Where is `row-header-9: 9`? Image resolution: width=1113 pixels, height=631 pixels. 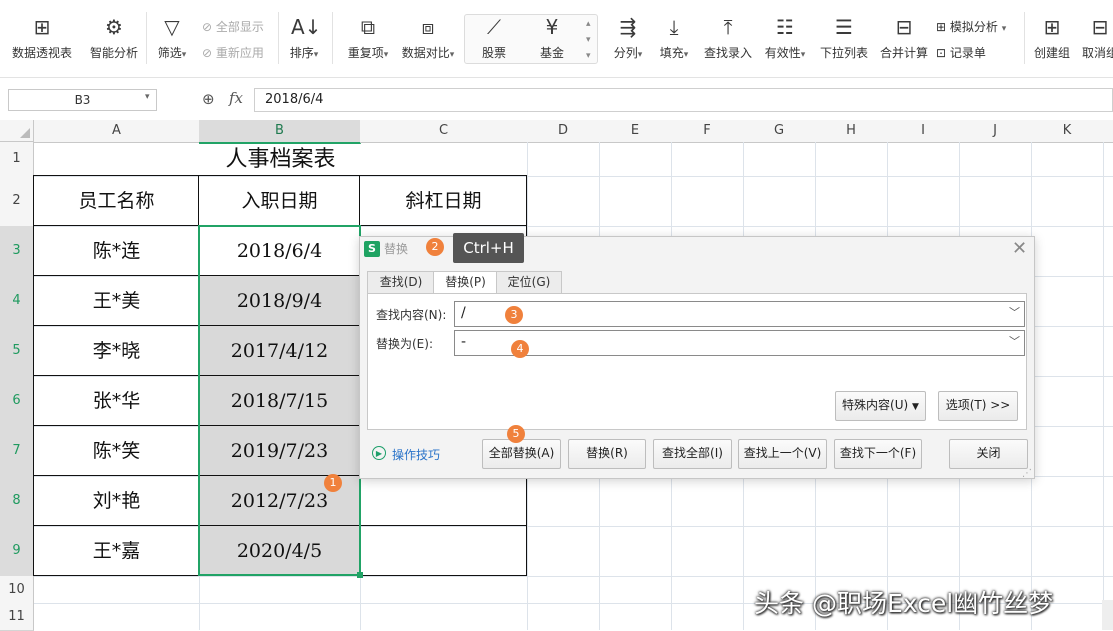
row-header-9: 9 is located at coordinates (17, 551).